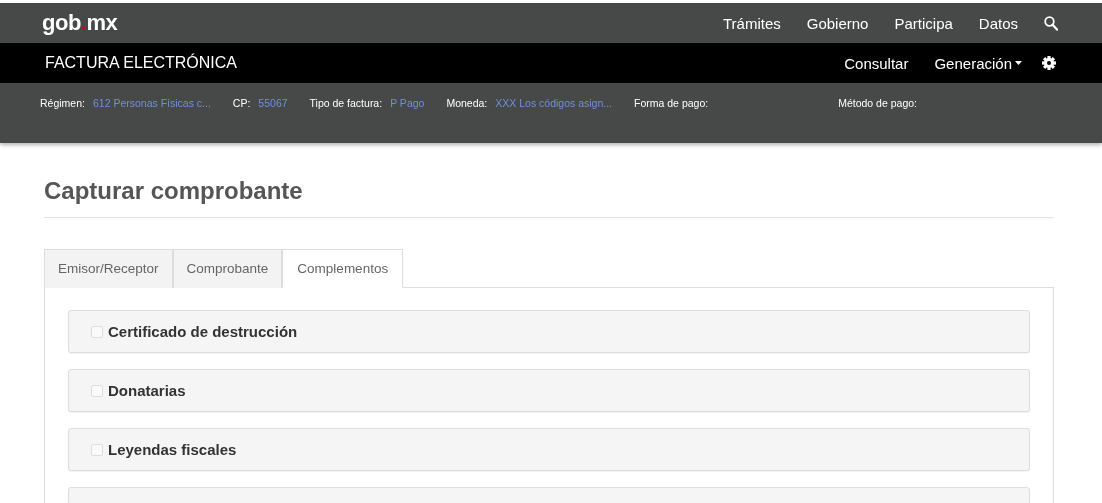 This screenshot has height=503, width=1102. I want to click on caret-icon, so click(1018, 63).